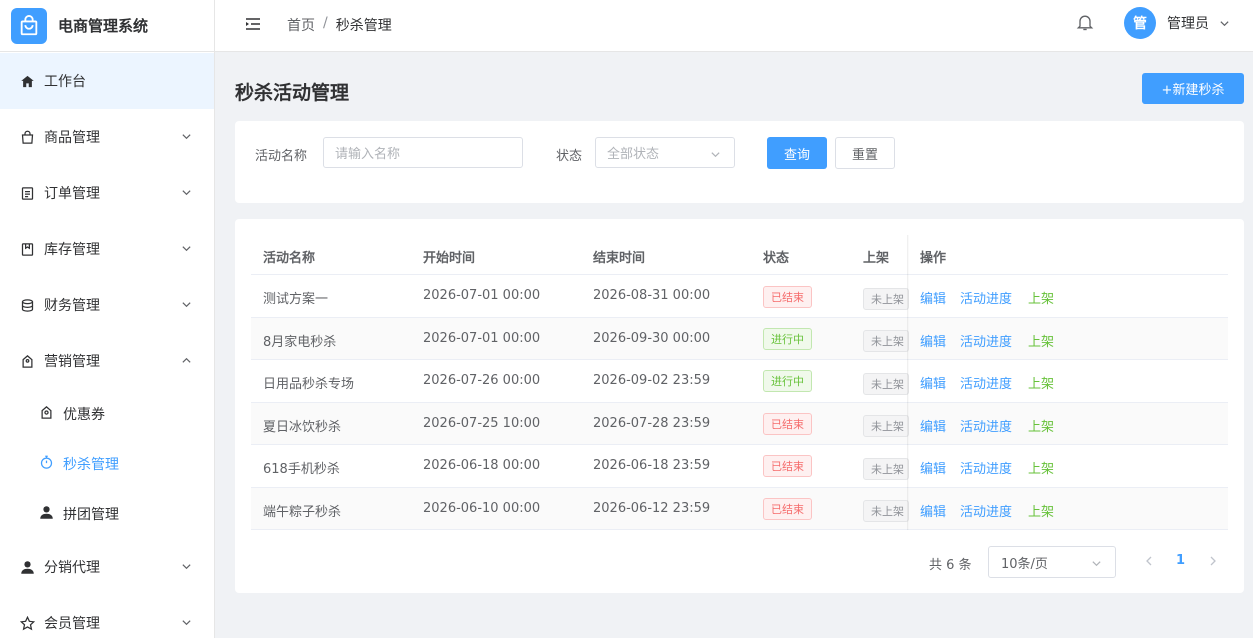  I want to click on row-start: 2026-06-10 00:00, so click(482, 508).